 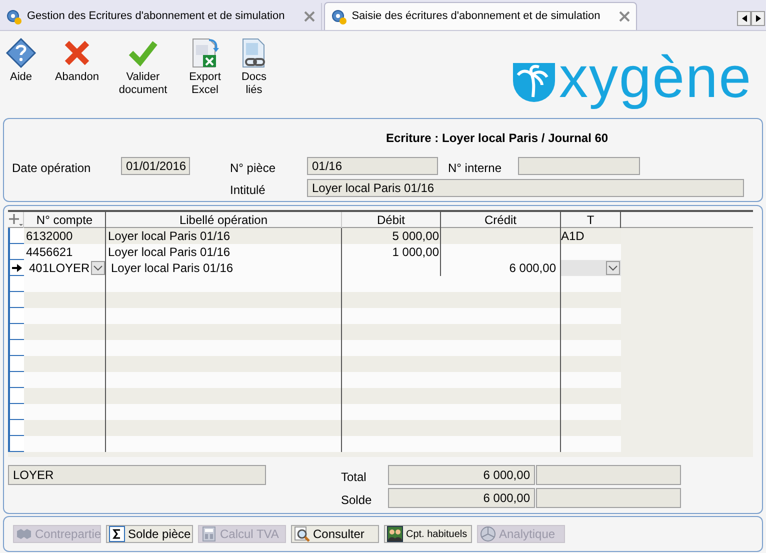 What do you see at coordinates (253, 168) in the screenshot?
I see `piece-number-label: N° pièce` at bounding box center [253, 168].